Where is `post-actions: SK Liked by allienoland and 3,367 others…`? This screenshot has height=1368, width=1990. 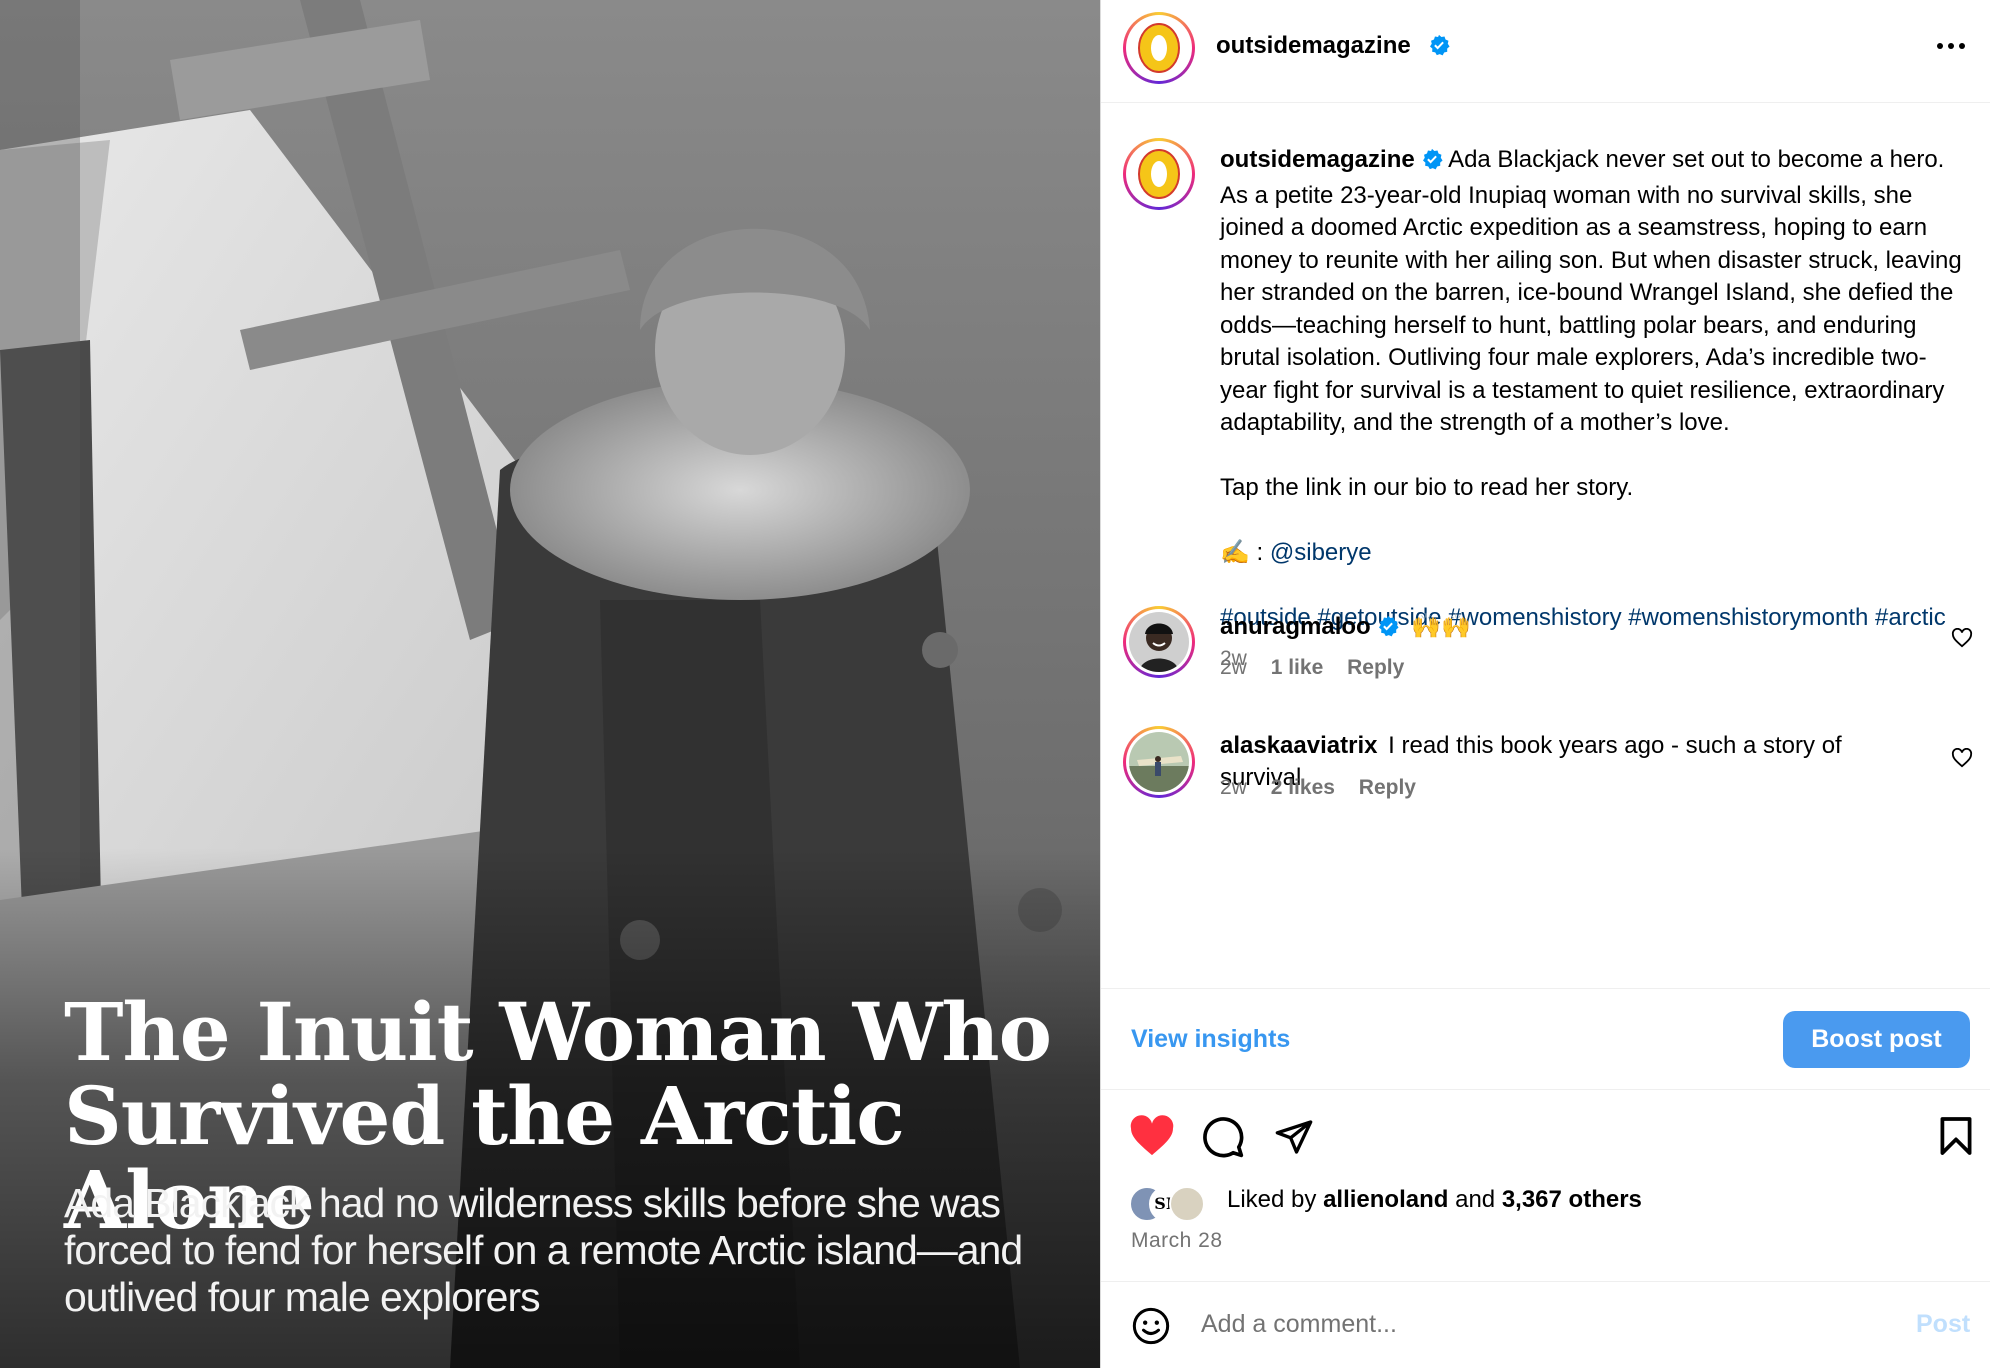
post-actions: SK Liked by allienoland and 3,367 others… is located at coordinates (1545, 1186).